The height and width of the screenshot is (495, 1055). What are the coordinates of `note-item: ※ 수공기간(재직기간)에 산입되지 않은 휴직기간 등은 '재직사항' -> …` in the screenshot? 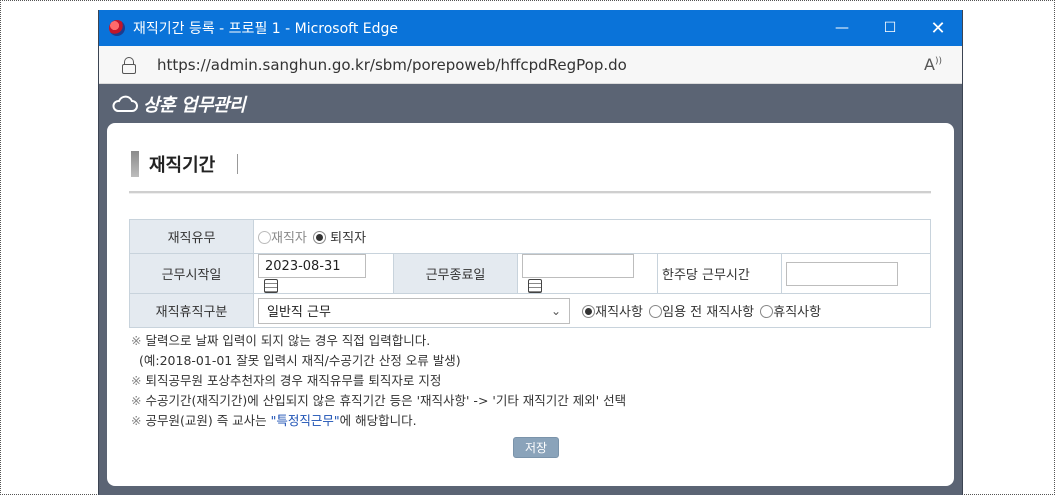 It's located at (379, 400).